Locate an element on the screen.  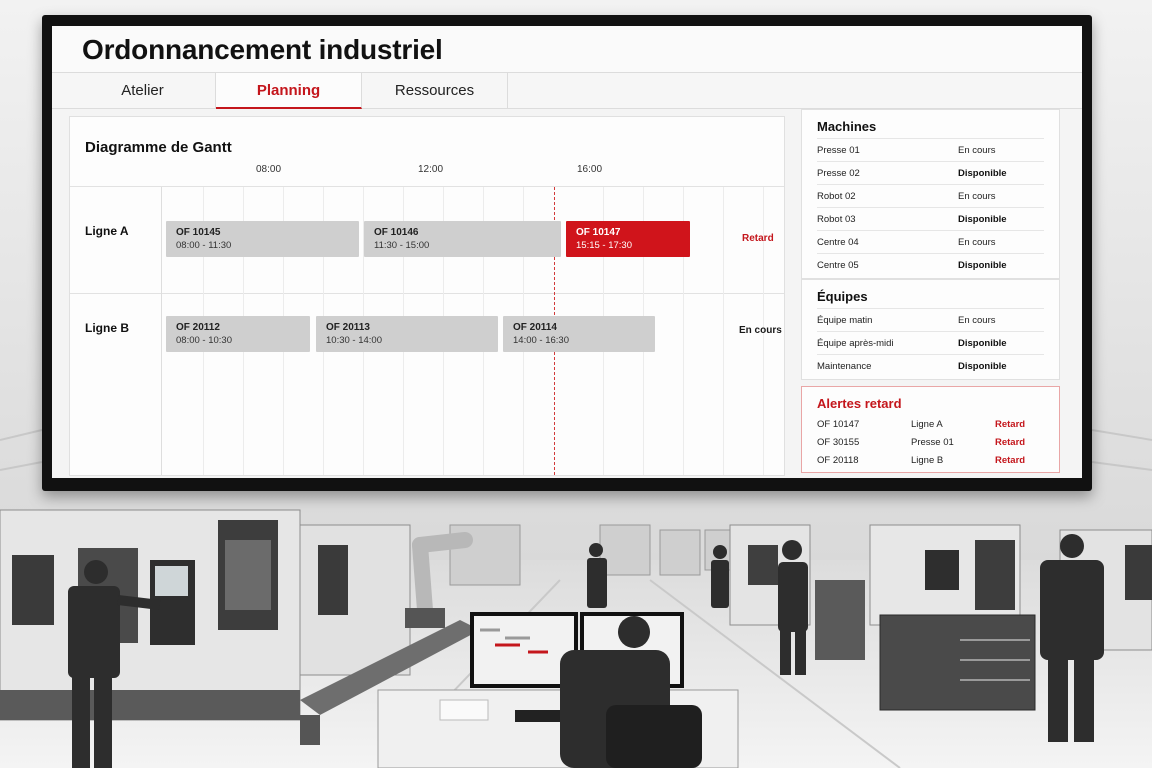
order-bar-of-10147: OF 10147 15:15 - 17:30 is located at coordinates (628, 239).